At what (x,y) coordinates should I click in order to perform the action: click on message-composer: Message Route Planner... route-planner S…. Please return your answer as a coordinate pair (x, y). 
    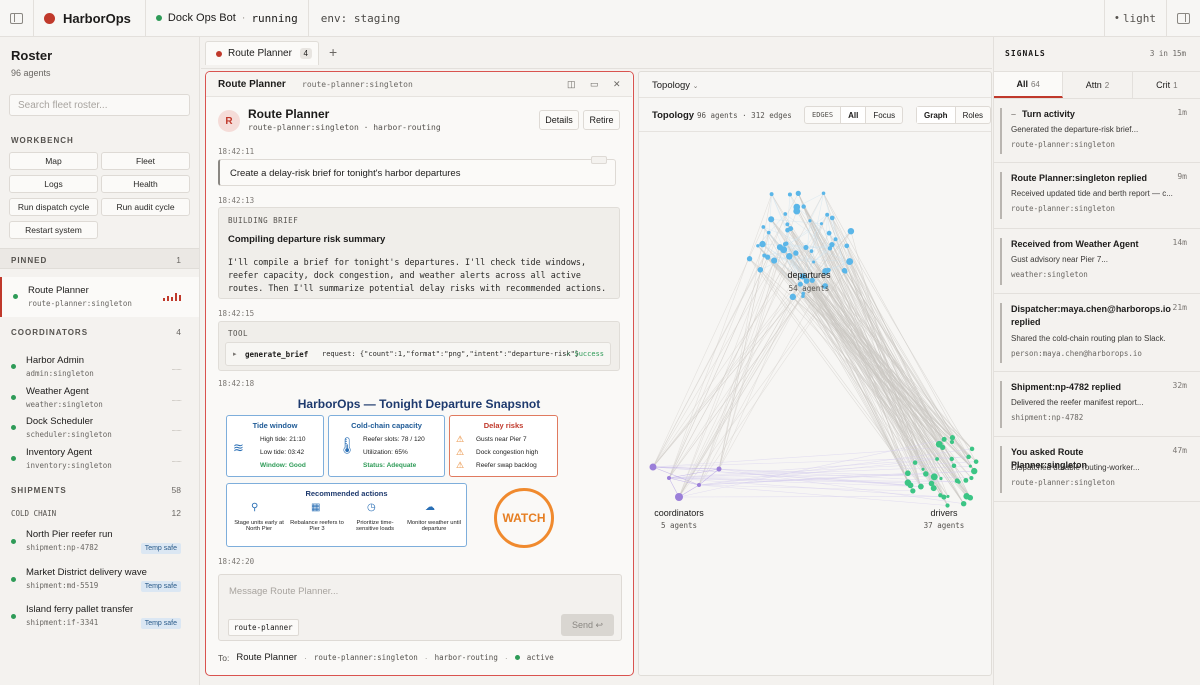
    Looking at the image, I should click on (420, 607).